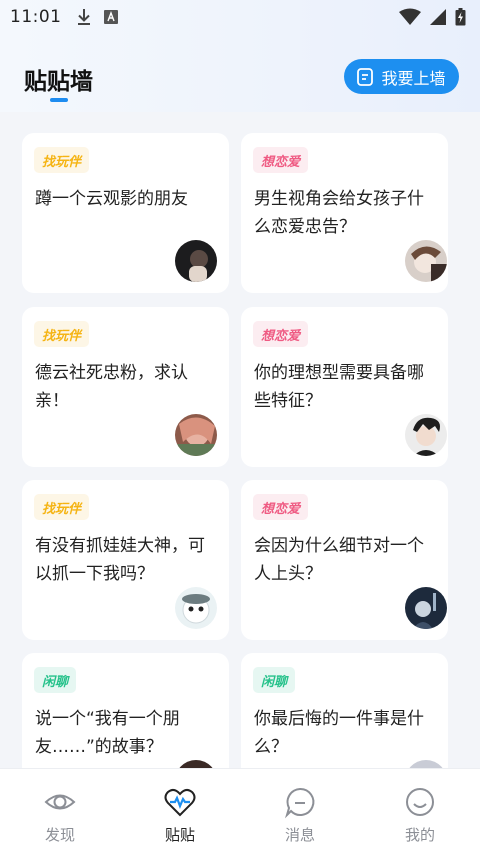  I want to click on nav-item-mine: 我的, so click(420, 810).